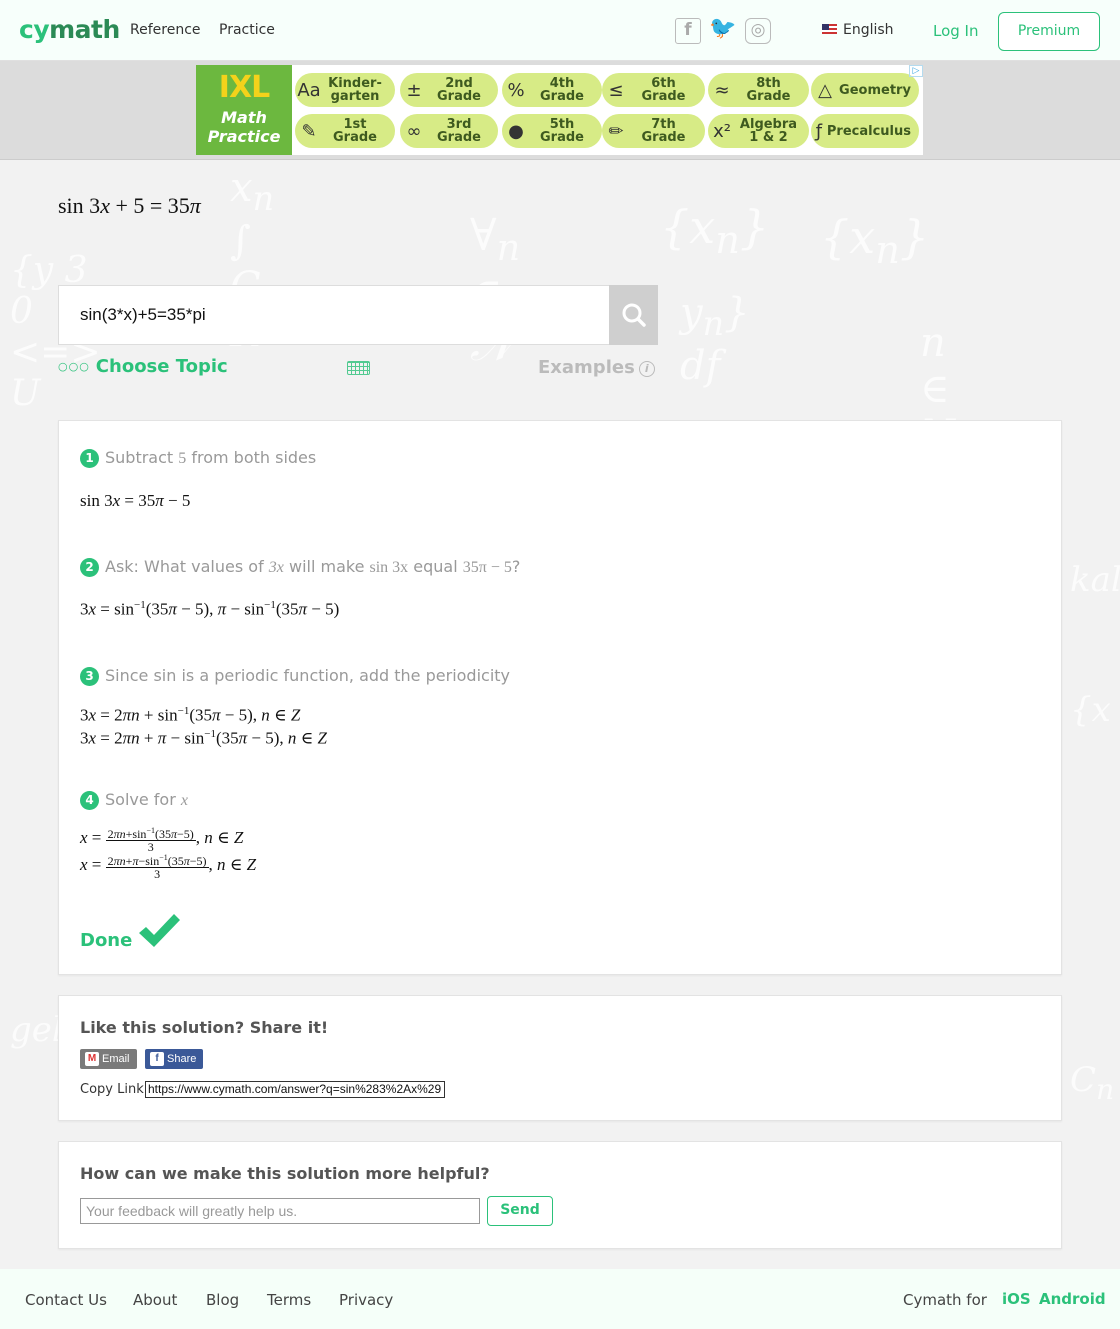 The height and width of the screenshot is (1329, 1120). Describe the element at coordinates (355, 96) in the screenshot. I see `pill-label: garten` at that location.